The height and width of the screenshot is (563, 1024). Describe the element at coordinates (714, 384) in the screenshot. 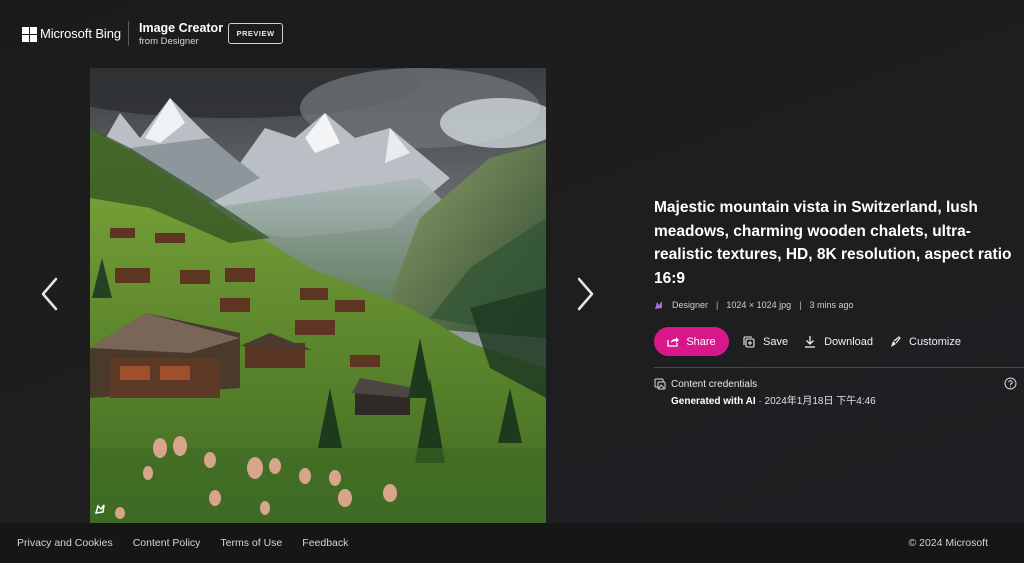

I see `content-credentials-title: Content credentials` at that location.